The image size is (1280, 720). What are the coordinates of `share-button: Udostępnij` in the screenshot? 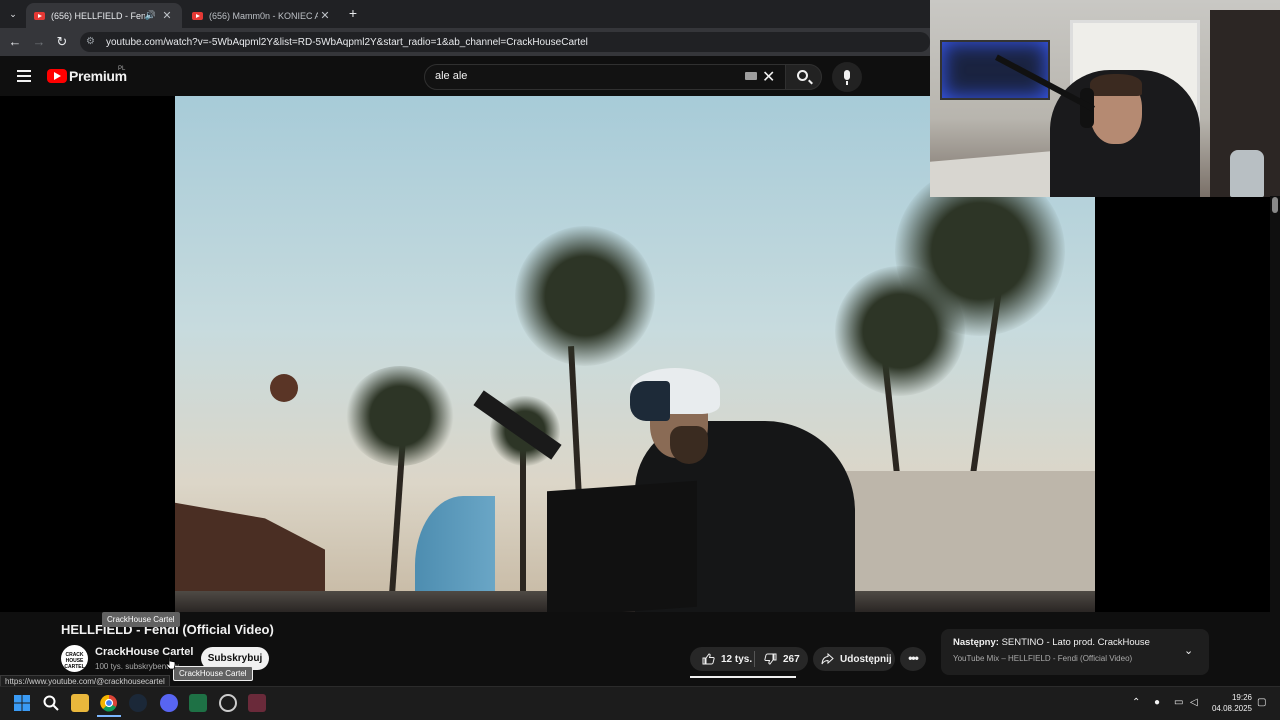 It's located at (854, 659).